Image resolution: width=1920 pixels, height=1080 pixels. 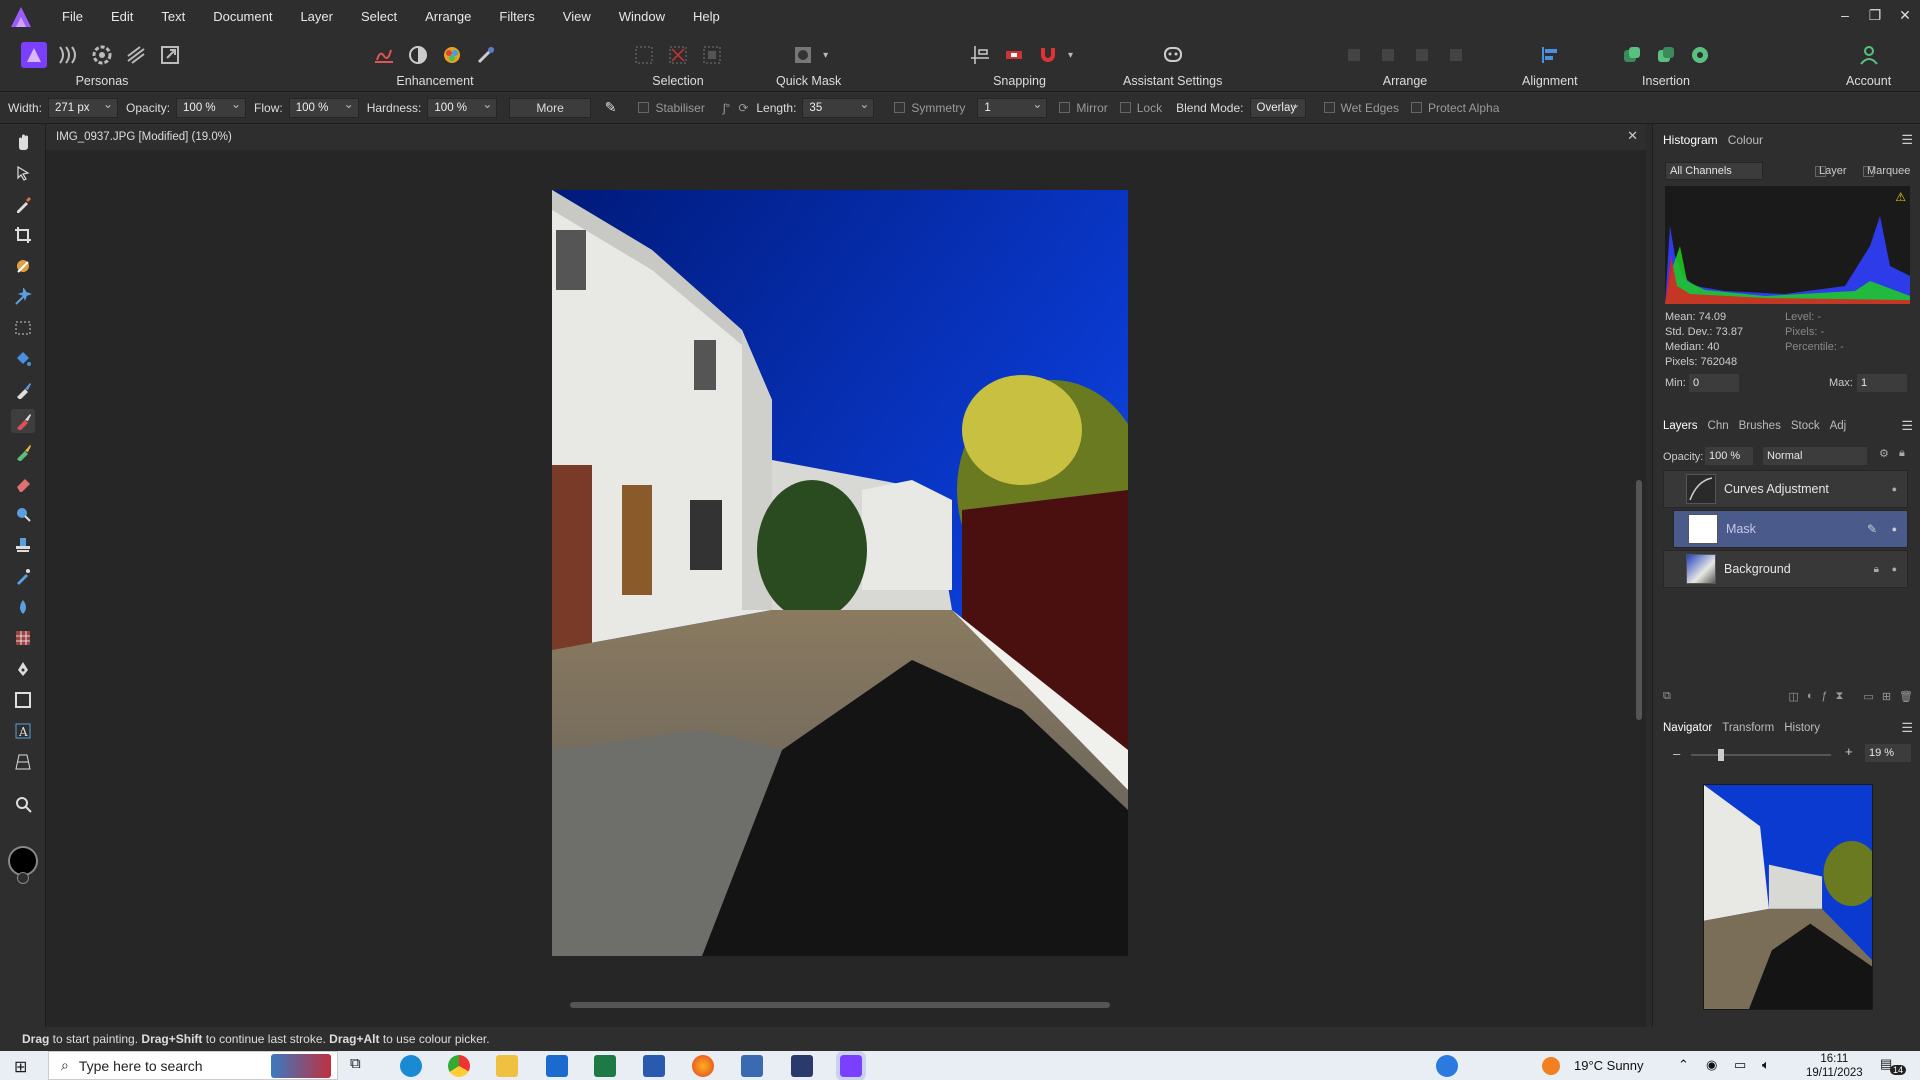 I want to click on window-mode-icon: ⟳, so click(x=743, y=108).